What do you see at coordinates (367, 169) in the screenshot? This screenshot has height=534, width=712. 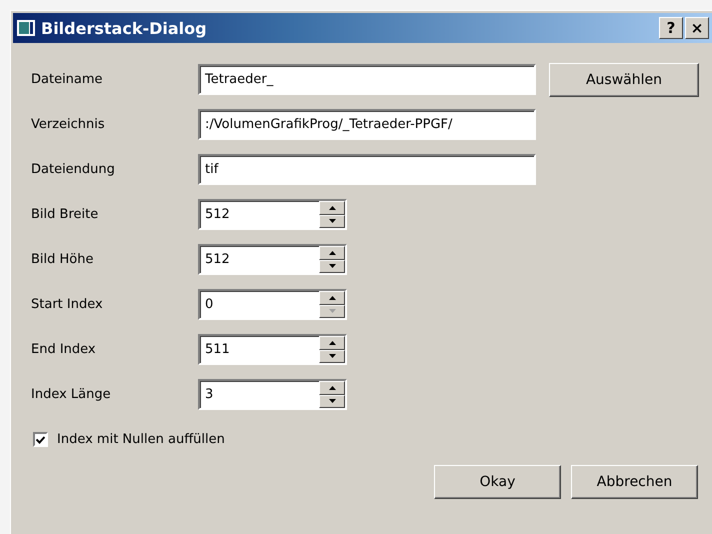 I see `text-field: tif` at bounding box center [367, 169].